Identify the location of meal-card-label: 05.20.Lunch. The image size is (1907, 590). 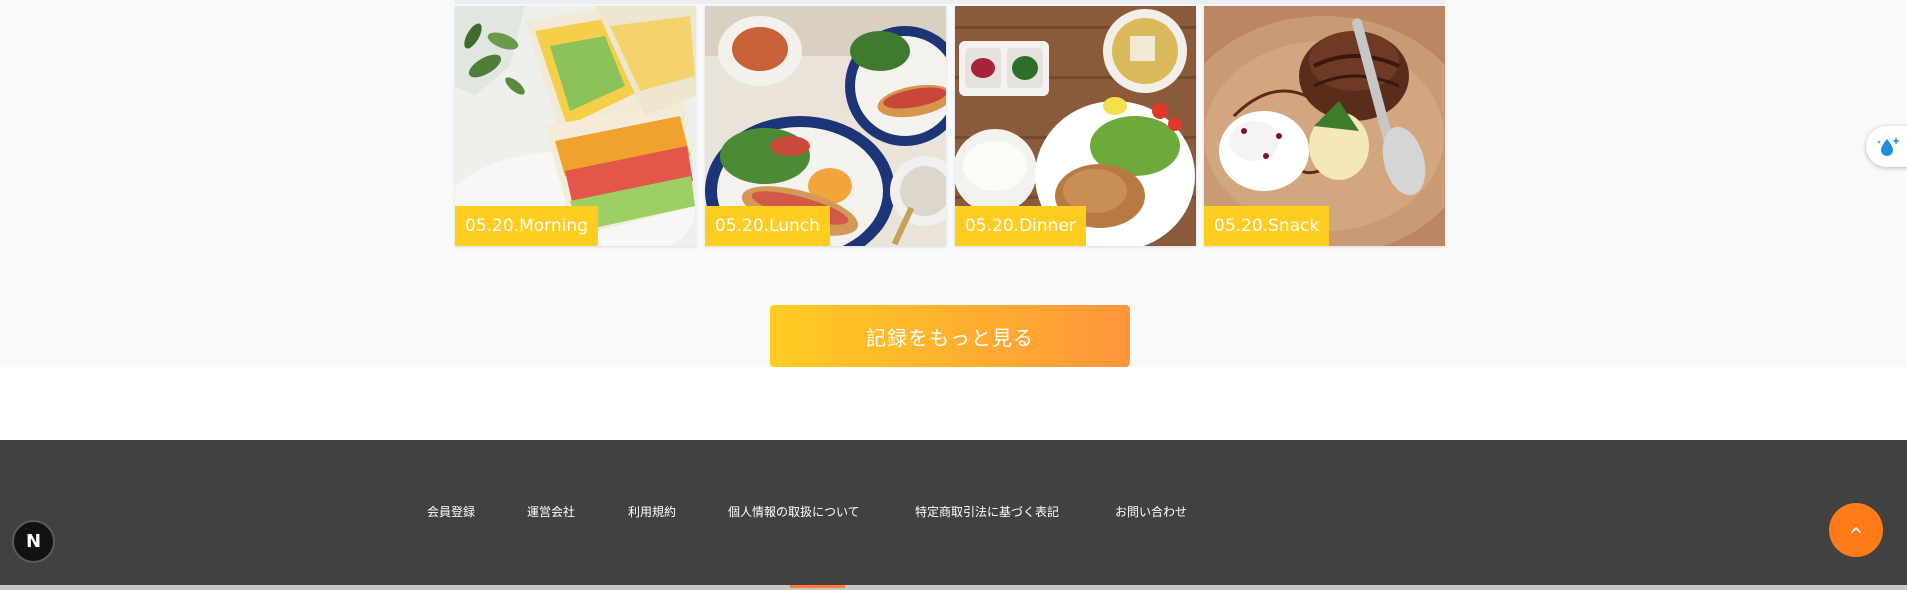
(767, 226).